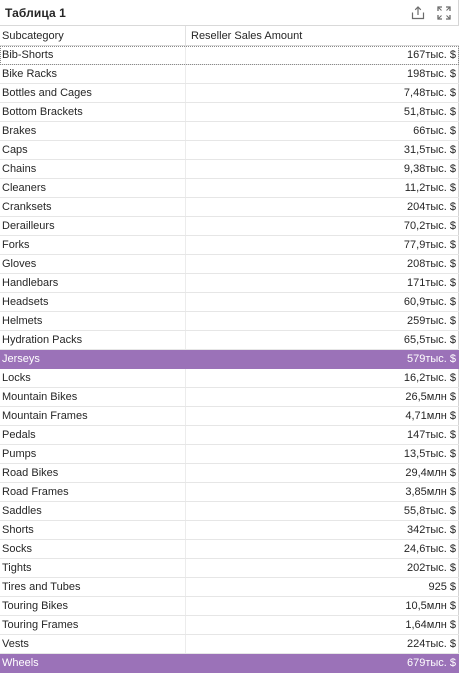 The width and height of the screenshot is (459, 673). Describe the element at coordinates (229, 93) in the screenshot. I see `table-row: Bottles and Cages 7,48тыс. $` at that location.